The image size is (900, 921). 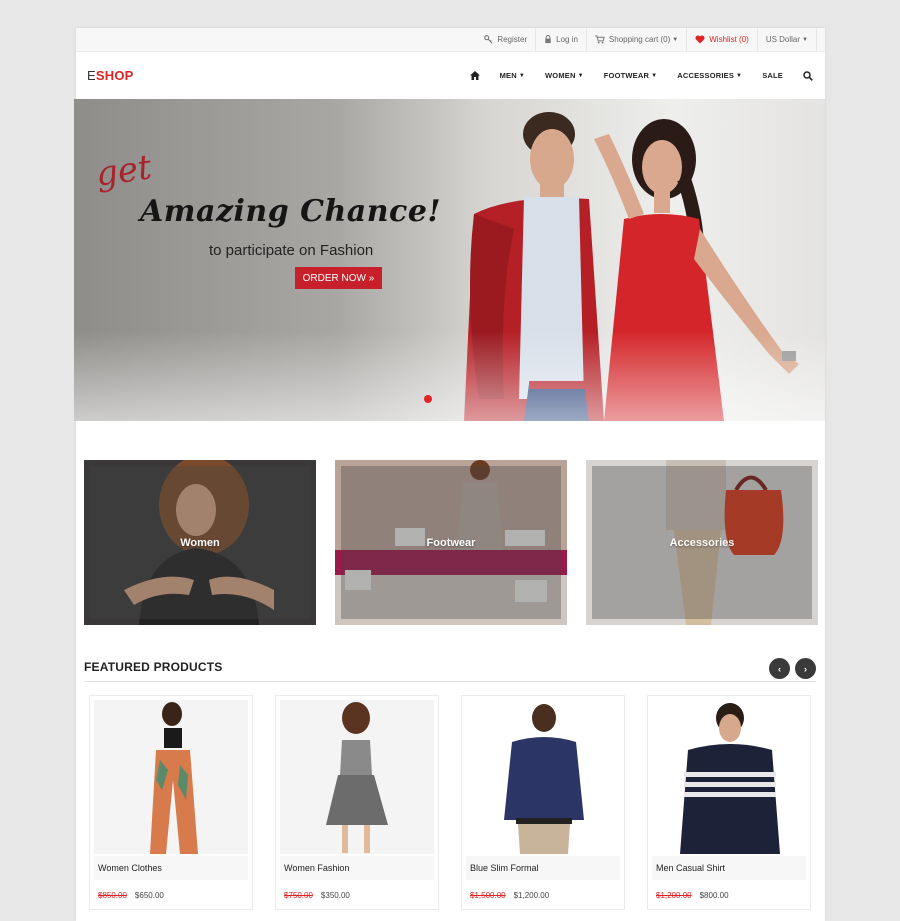 I want to click on blue-slim-formal-image, so click(x=544, y=779).